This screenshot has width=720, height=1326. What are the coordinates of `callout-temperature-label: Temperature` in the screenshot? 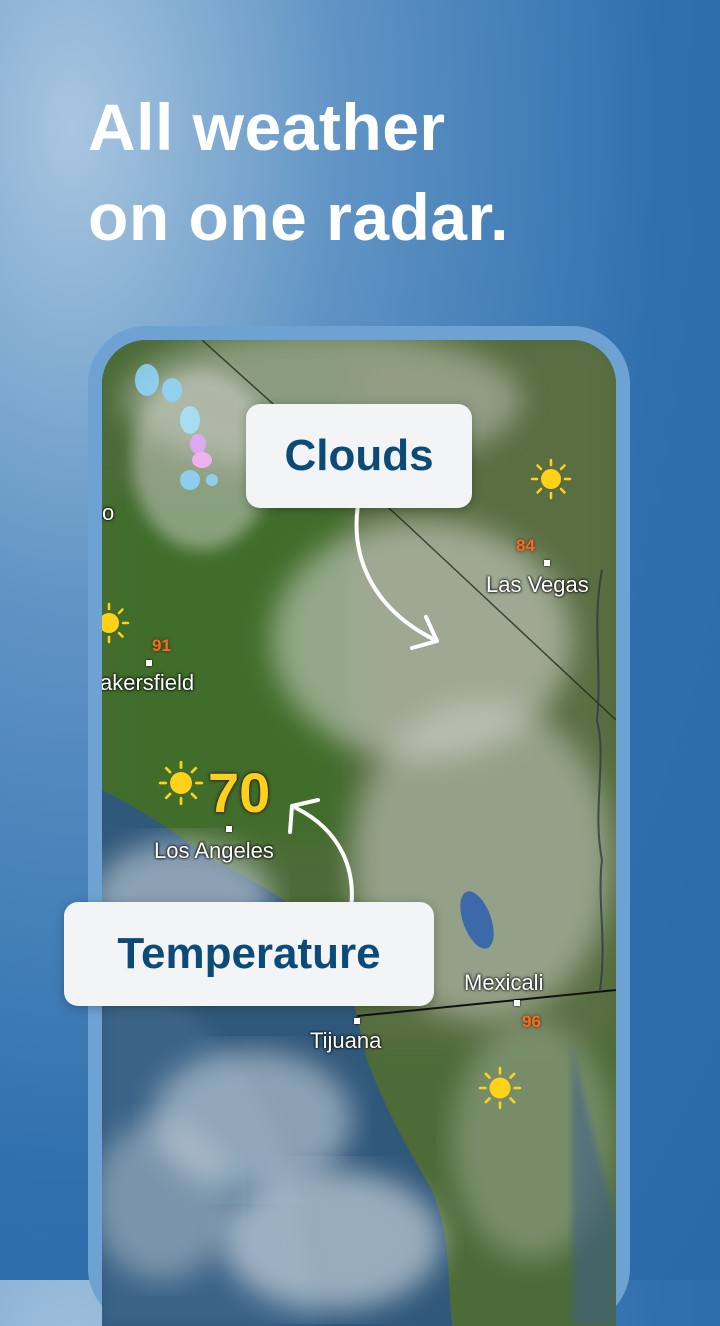 It's located at (249, 953).